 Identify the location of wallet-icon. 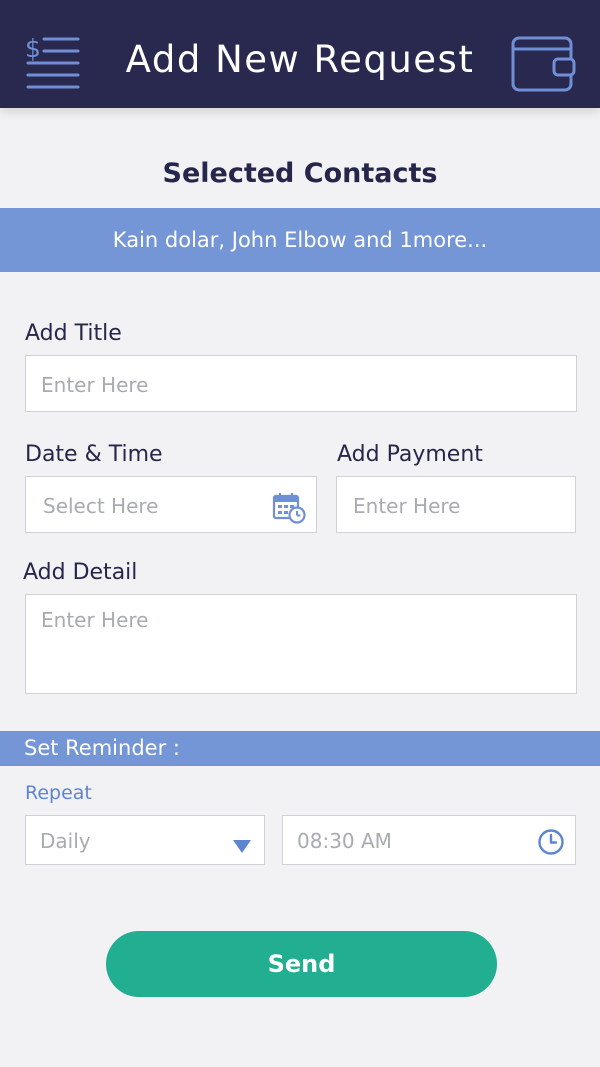
(544, 64).